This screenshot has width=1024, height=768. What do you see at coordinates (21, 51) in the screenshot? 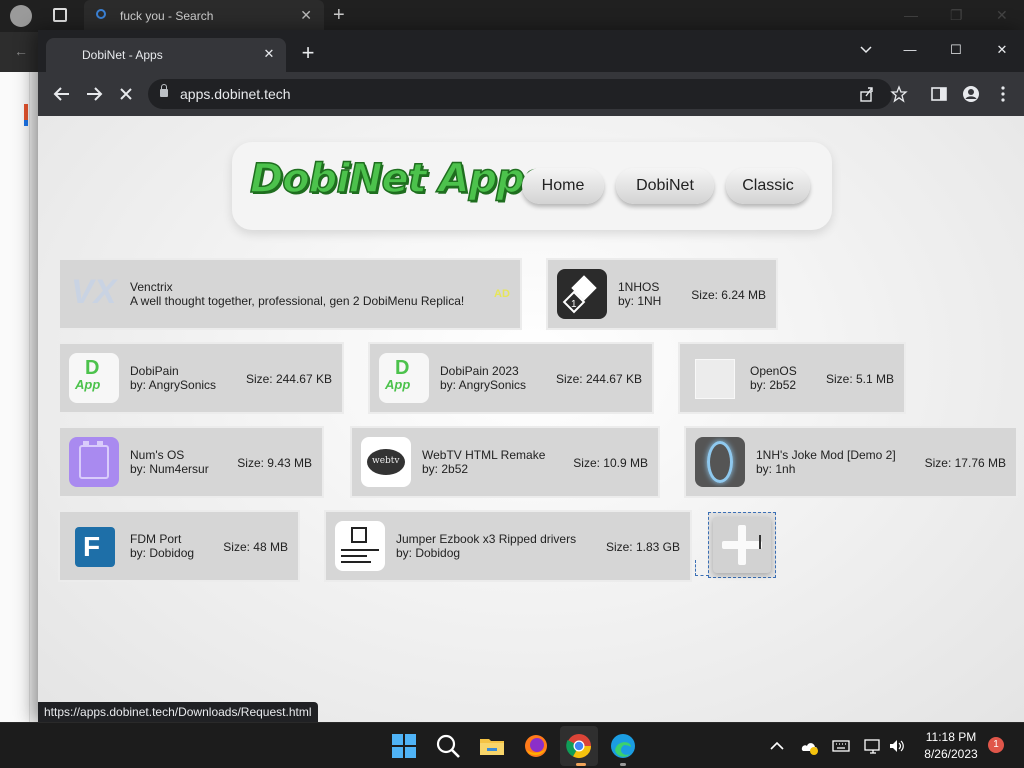
I see `back-arrow-icon: ←` at bounding box center [21, 51].